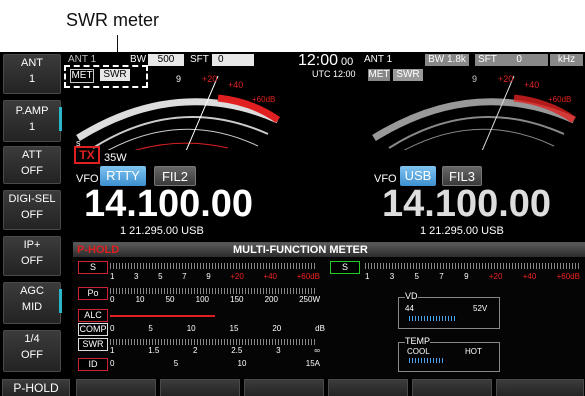  What do you see at coordinates (60, 301) in the screenshot?
I see `agc-active-indicator` at bounding box center [60, 301].